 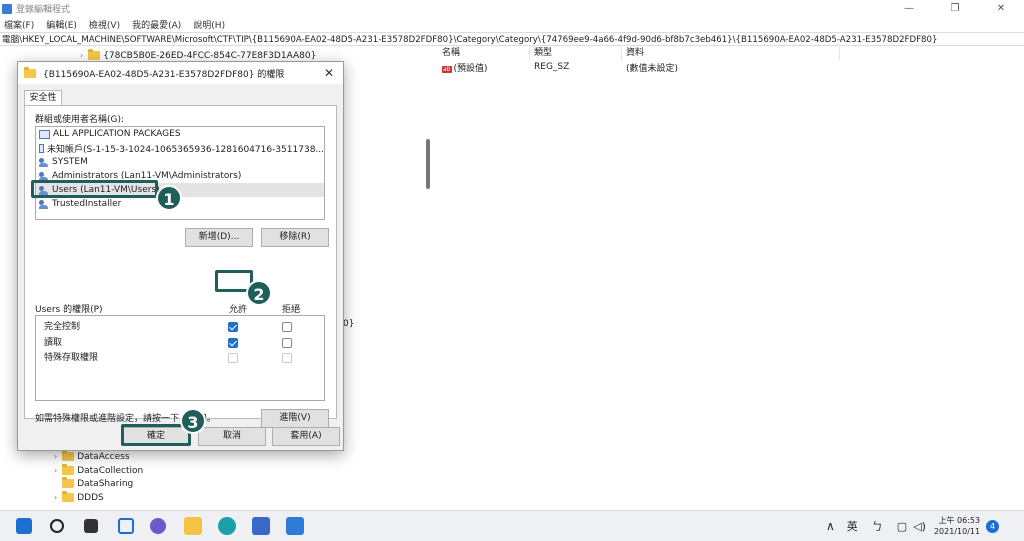 I want to click on tree-node-label: DDDS, so click(x=90, y=497).